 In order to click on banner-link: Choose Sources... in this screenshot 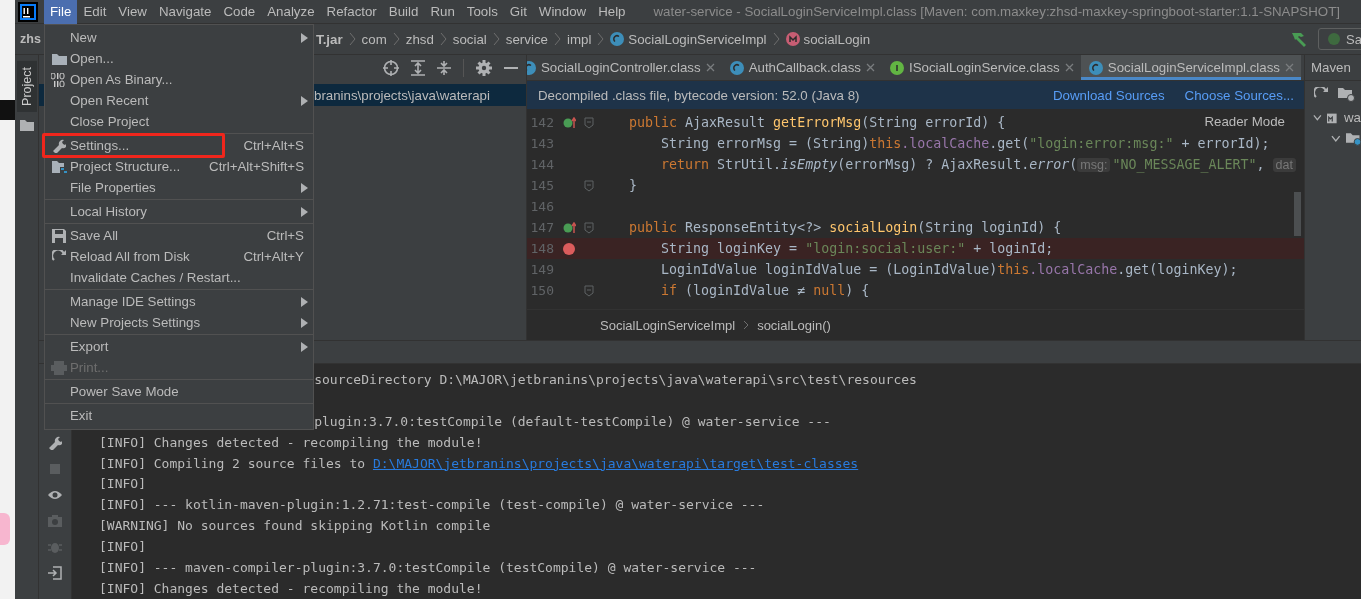, I will do `click(1239, 95)`.